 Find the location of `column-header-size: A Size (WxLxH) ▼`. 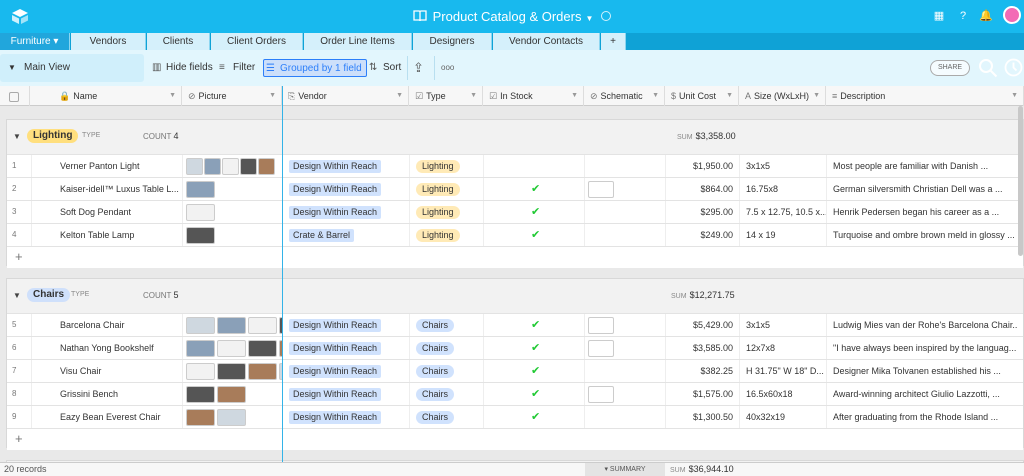

column-header-size: A Size (WxLxH) ▼ is located at coordinates (783, 96).